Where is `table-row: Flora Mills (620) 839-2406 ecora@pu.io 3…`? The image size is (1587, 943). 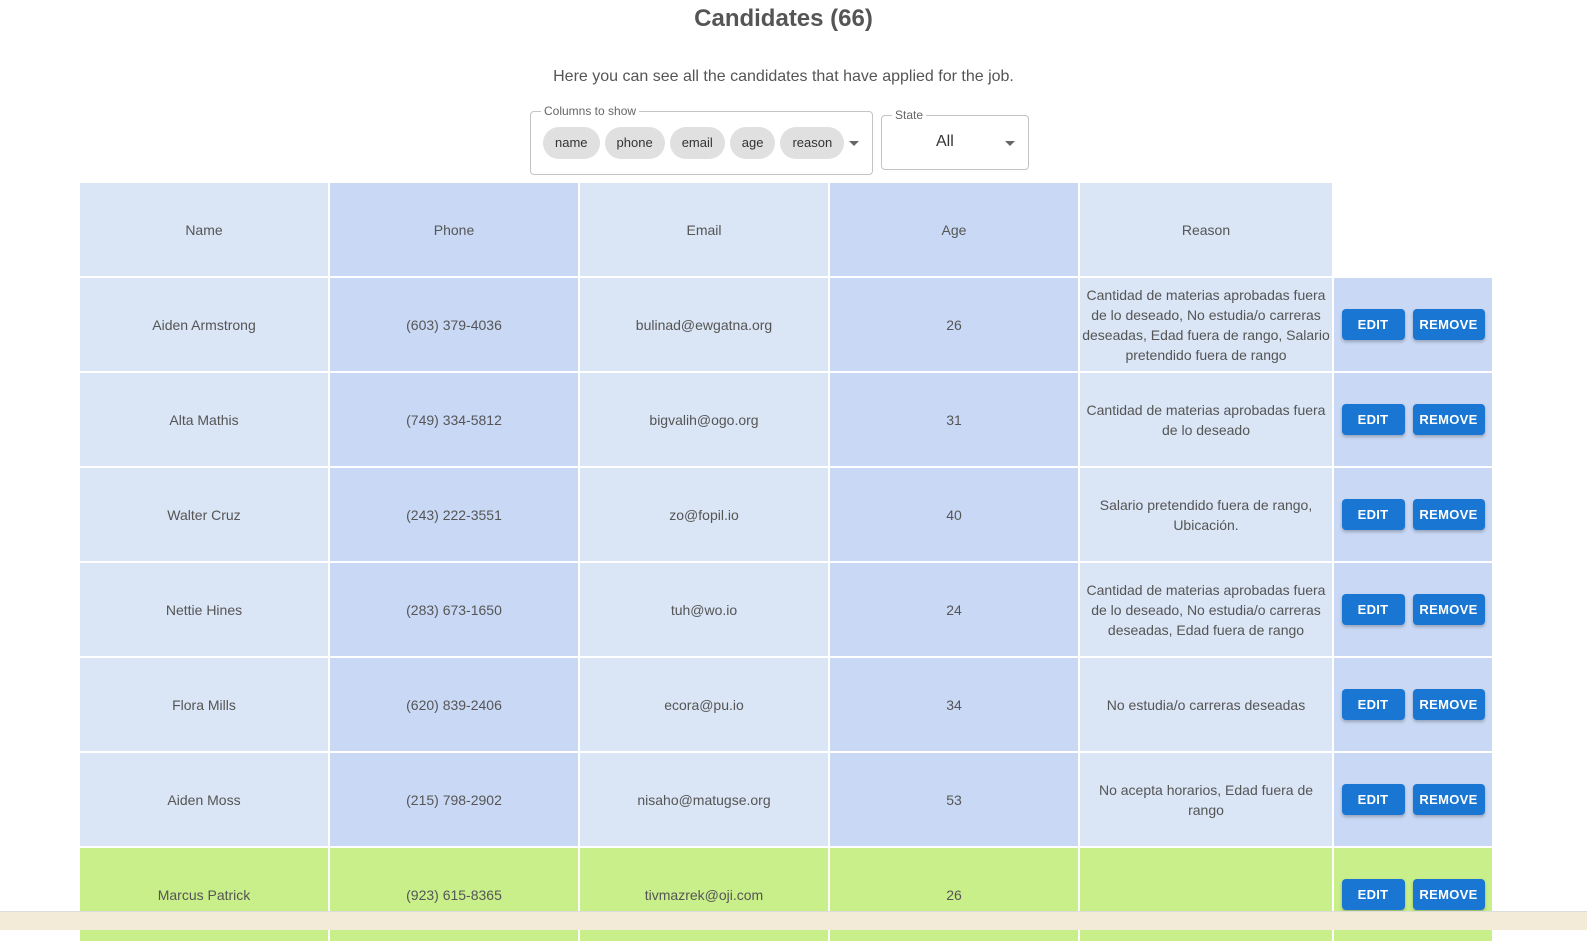 table-row: Flora Mills (620) 839-2406 ecora@pu.io 3… is located at coordinates (787, 705).